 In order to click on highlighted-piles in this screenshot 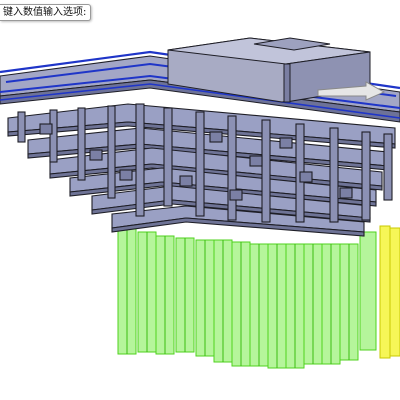, I will do `click(389, 292)`.